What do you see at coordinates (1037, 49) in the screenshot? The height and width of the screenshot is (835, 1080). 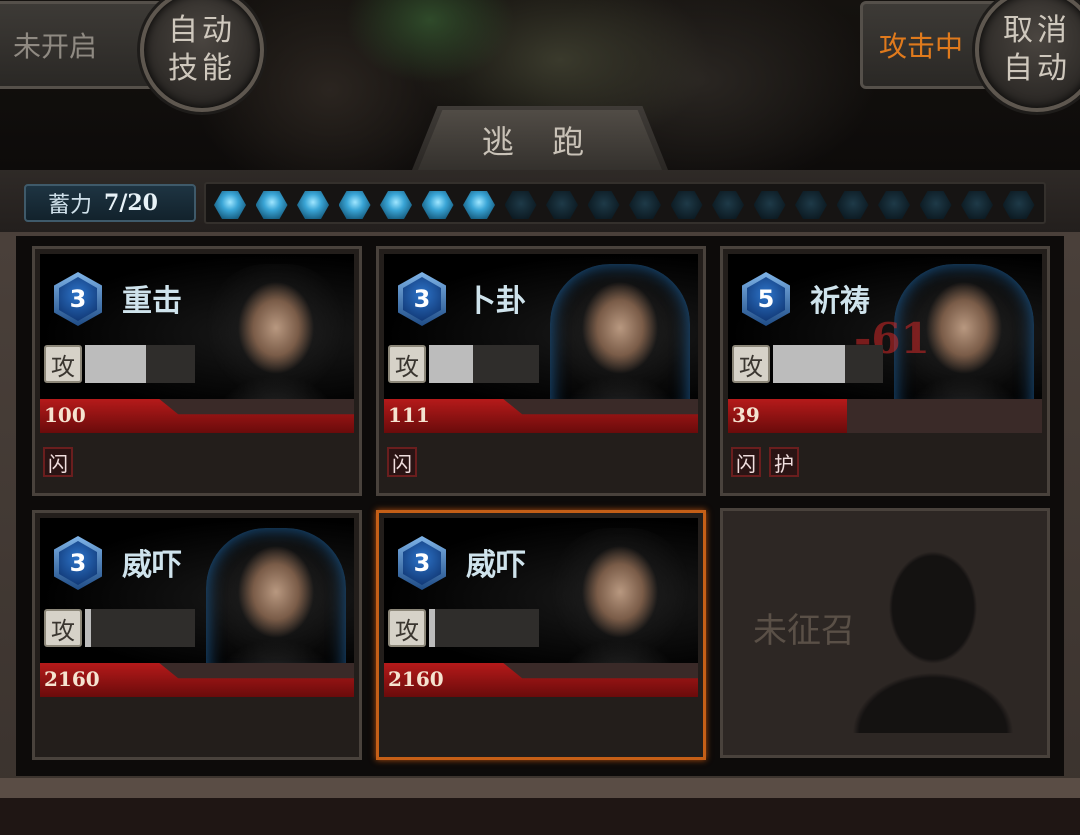 I see `cancel-auto-button-label: 取消自动` at bounding box center [1037, 49].